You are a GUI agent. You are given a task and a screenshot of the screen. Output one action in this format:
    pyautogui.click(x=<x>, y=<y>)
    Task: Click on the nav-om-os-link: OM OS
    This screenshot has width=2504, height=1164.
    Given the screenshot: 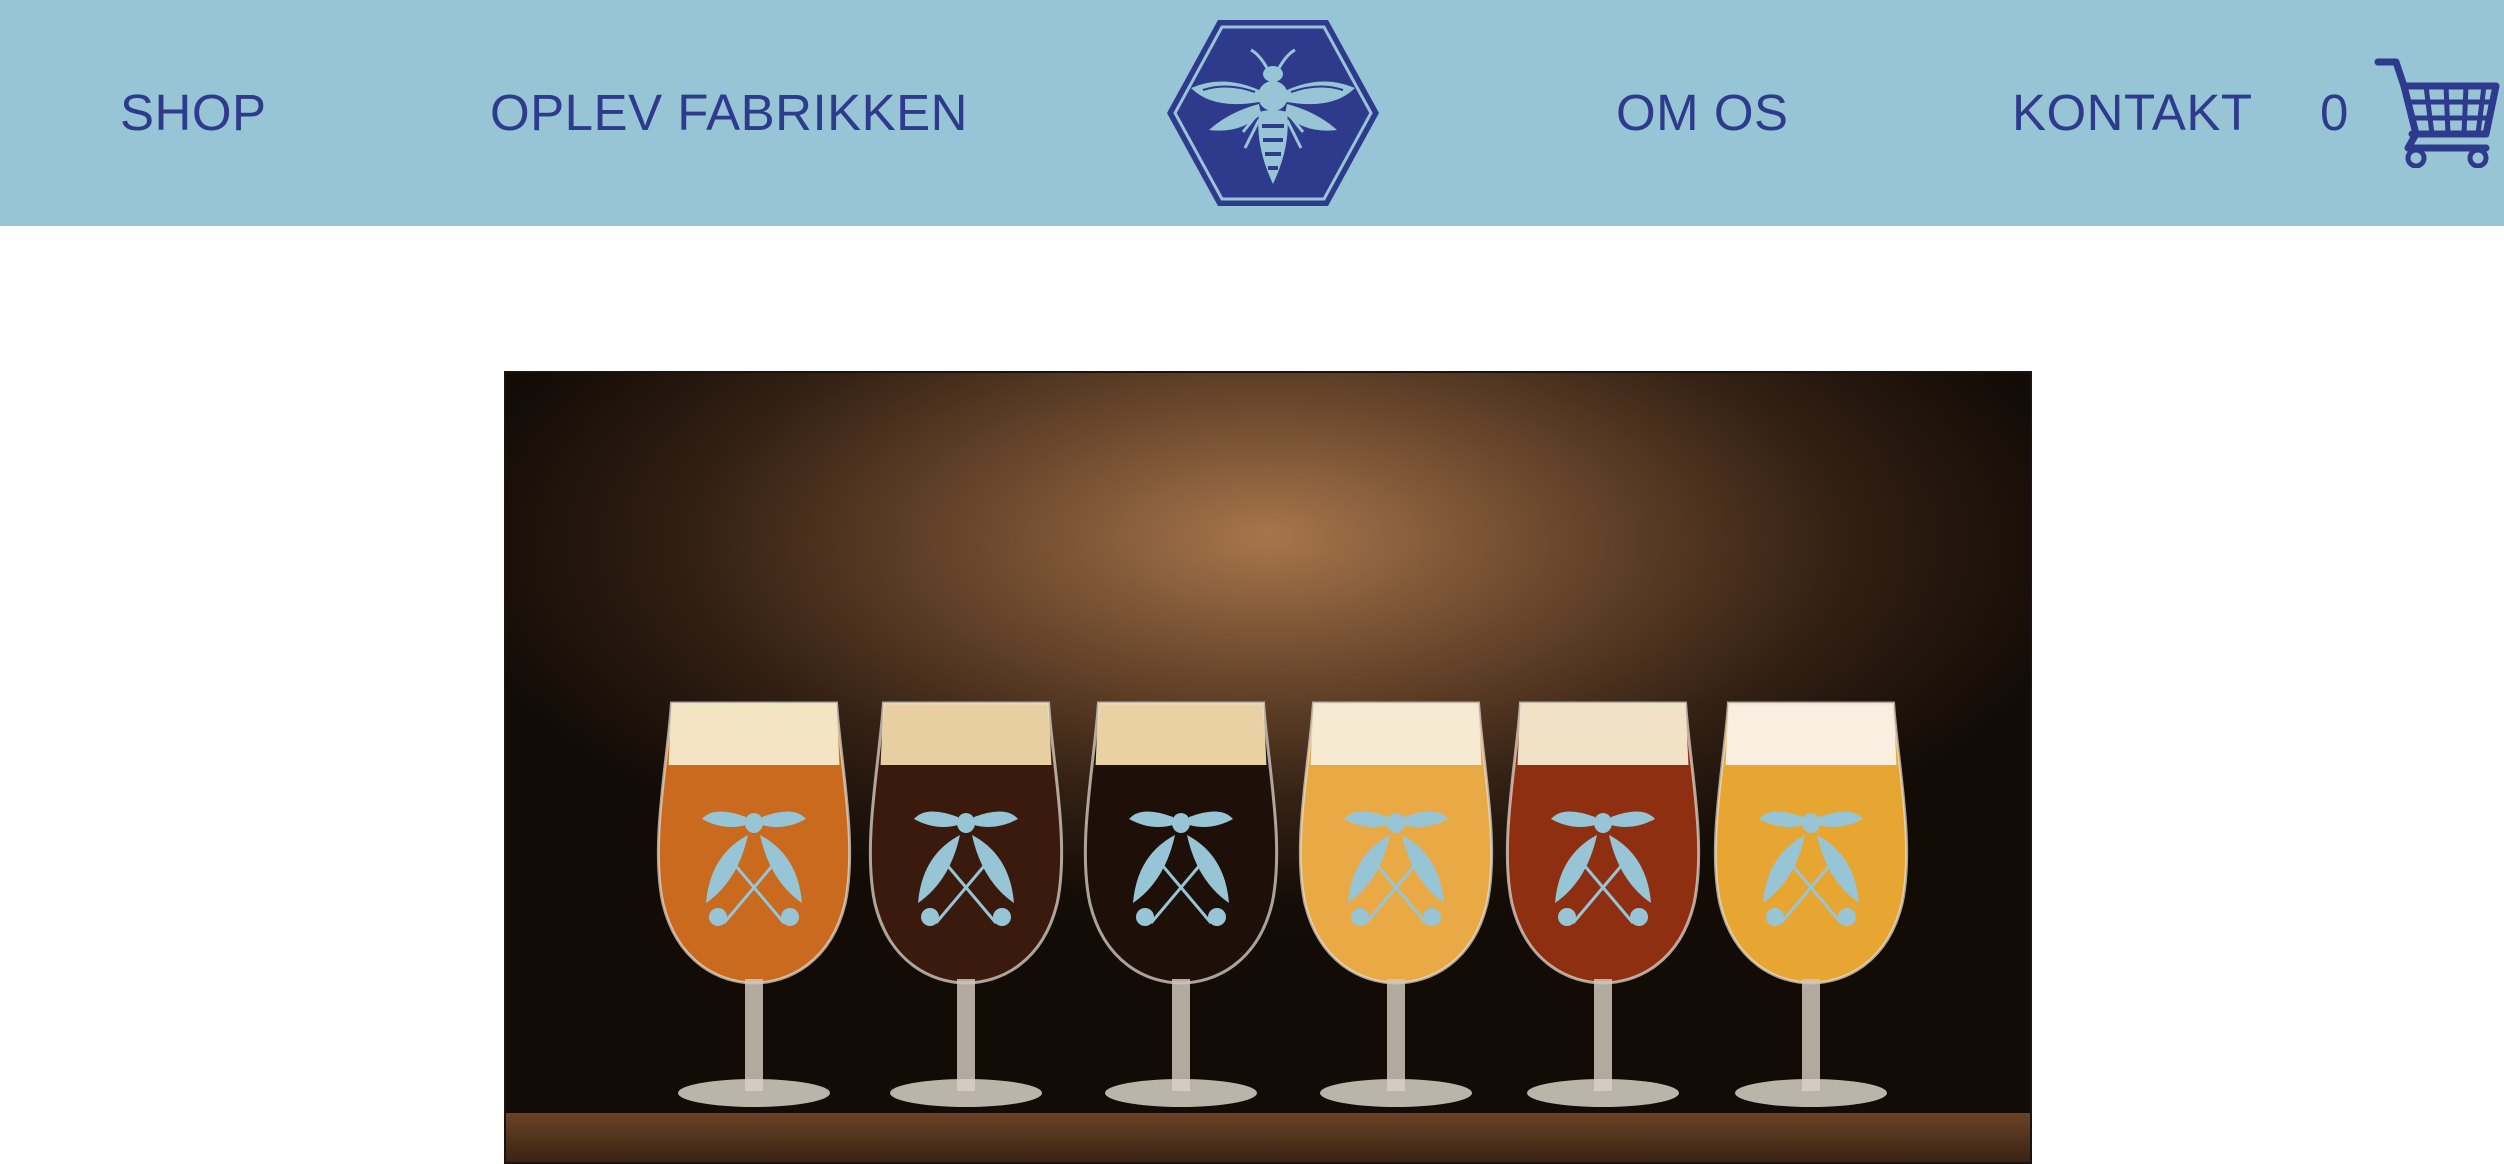 What is the action you would take?
    pyautogui.click(x=1702, y=113)
    